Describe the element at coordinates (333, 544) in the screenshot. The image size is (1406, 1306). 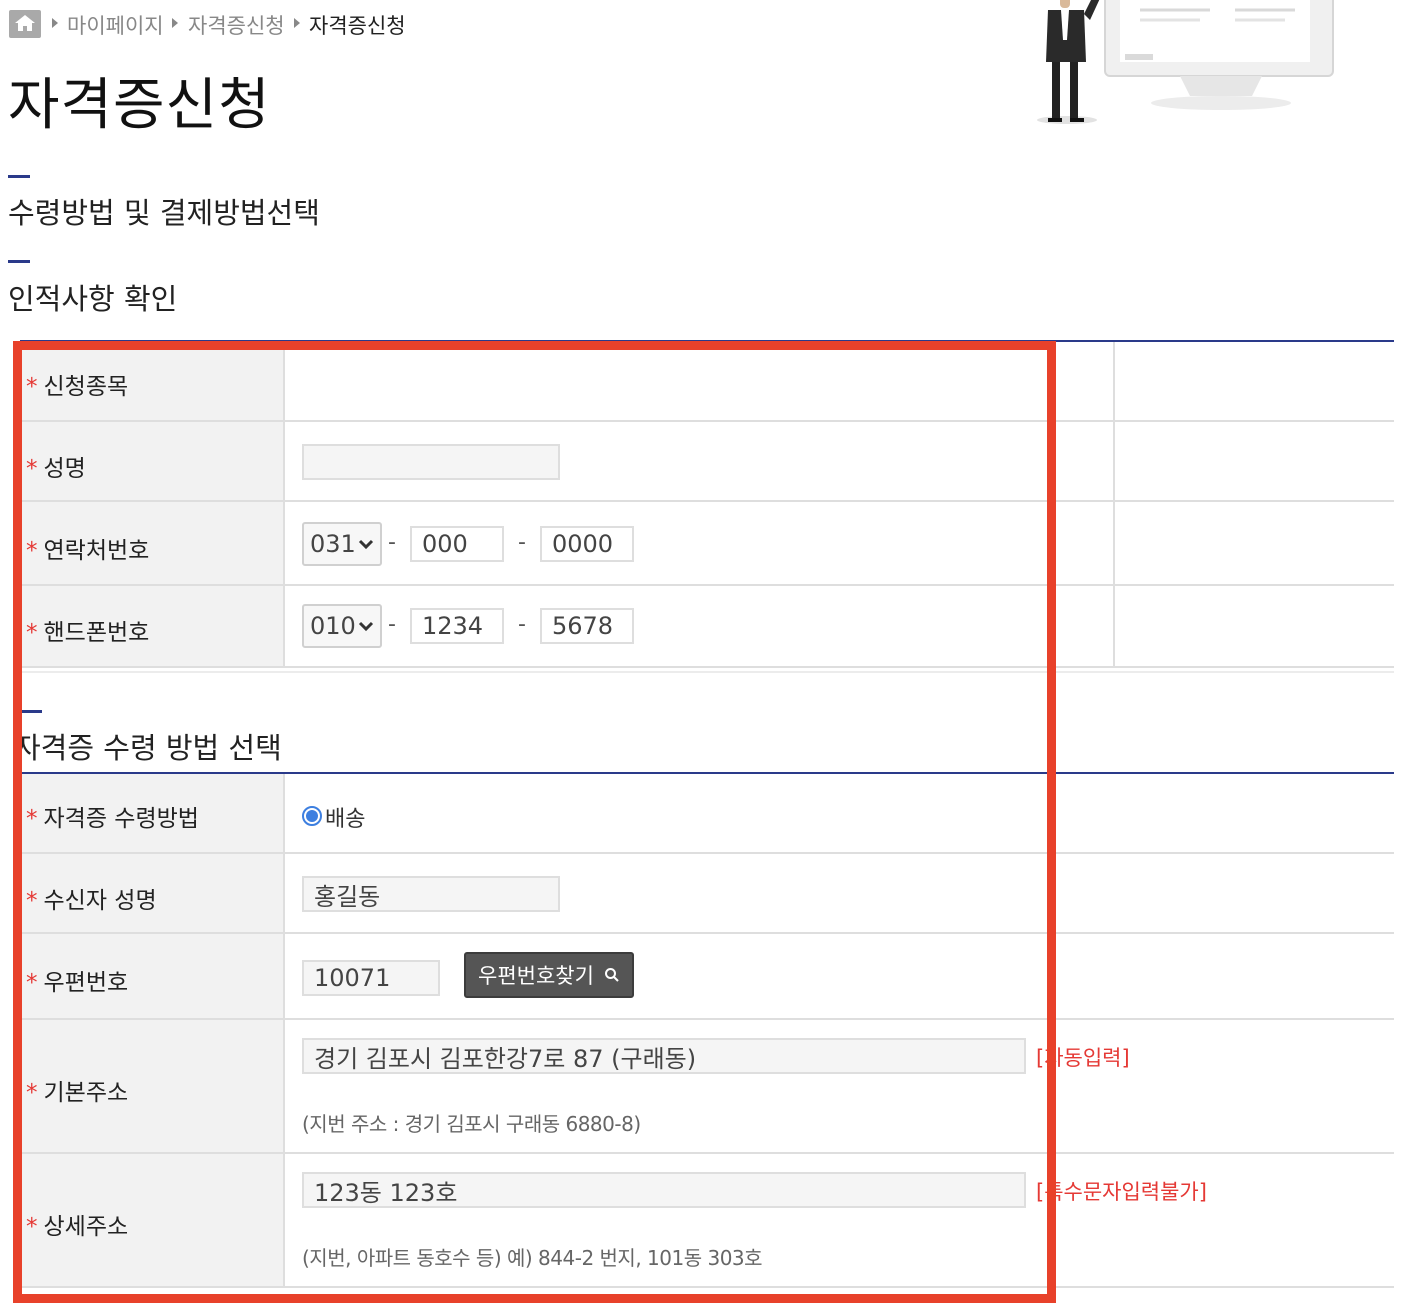
I see `phone-area-code-value: 031` at that location.